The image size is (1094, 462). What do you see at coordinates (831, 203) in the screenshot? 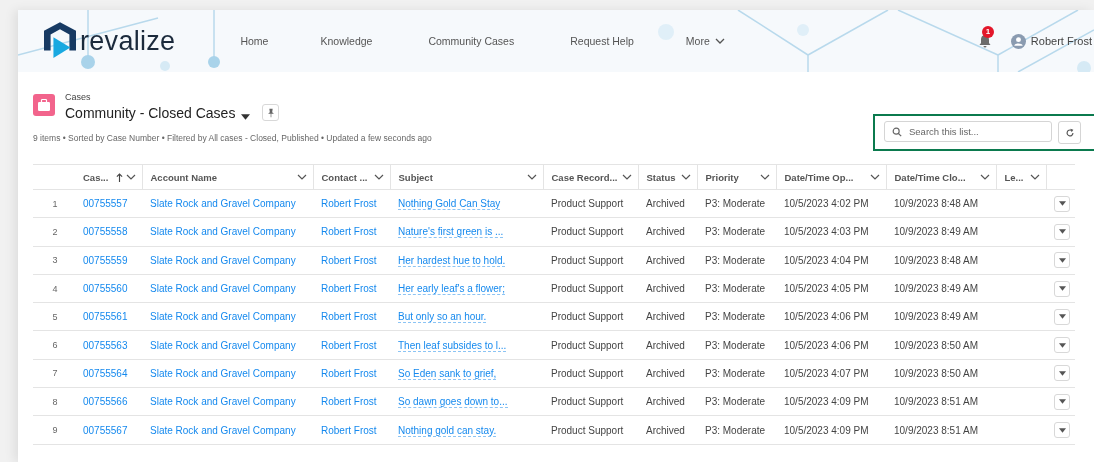
I see `table-cell: 10/5/2023 4:02 PM` at bounding box center [831, 203].